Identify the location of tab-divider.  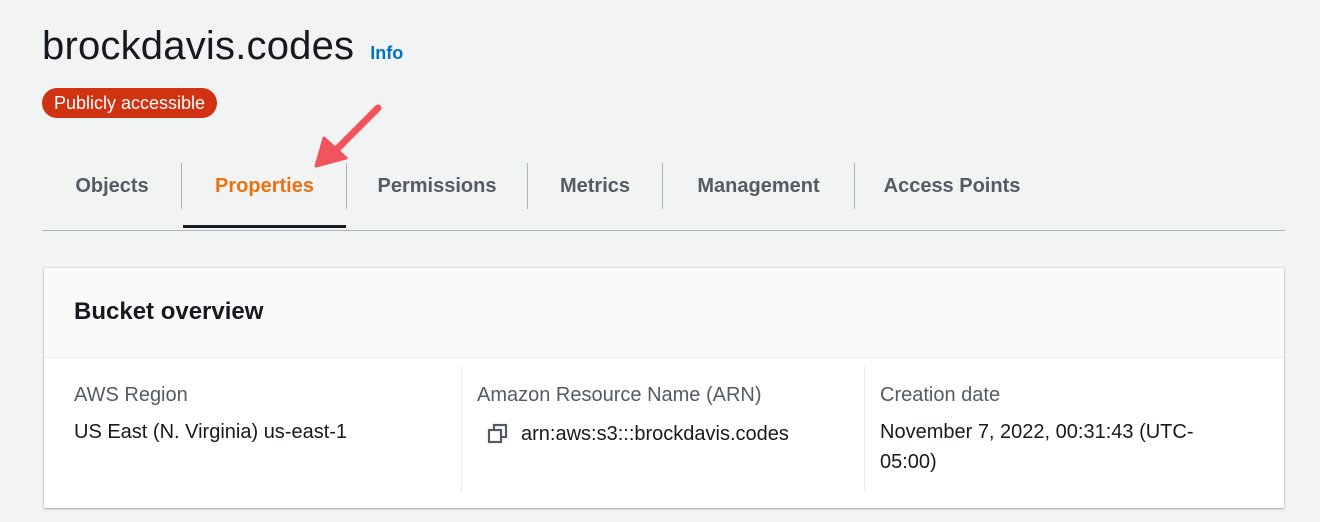
(181, 186).